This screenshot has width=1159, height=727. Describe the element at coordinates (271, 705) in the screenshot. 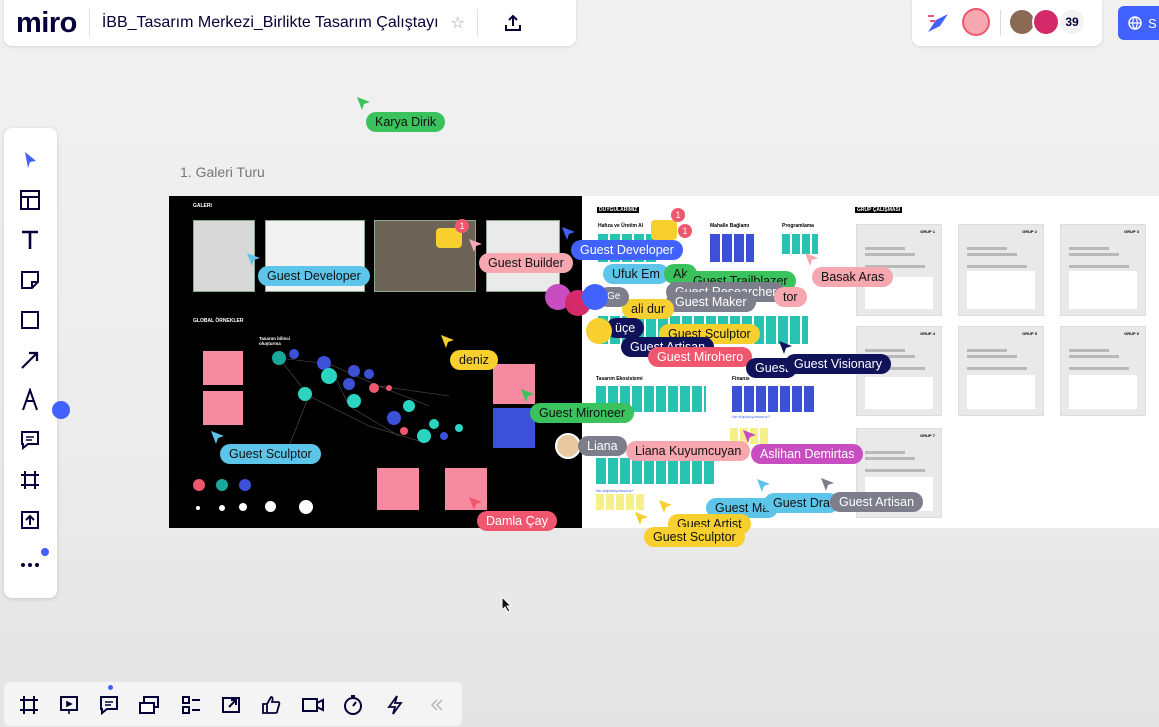

I see `reactions-thumbs-up-icon` at that location.